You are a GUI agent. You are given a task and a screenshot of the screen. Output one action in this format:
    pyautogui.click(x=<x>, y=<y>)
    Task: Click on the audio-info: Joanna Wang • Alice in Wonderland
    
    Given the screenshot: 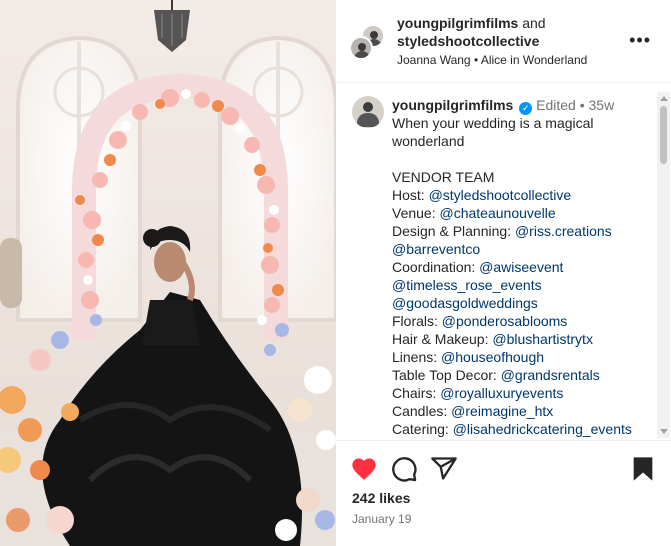 What is the action you would take?
    pyautogui.click(x=492, y=60)
    